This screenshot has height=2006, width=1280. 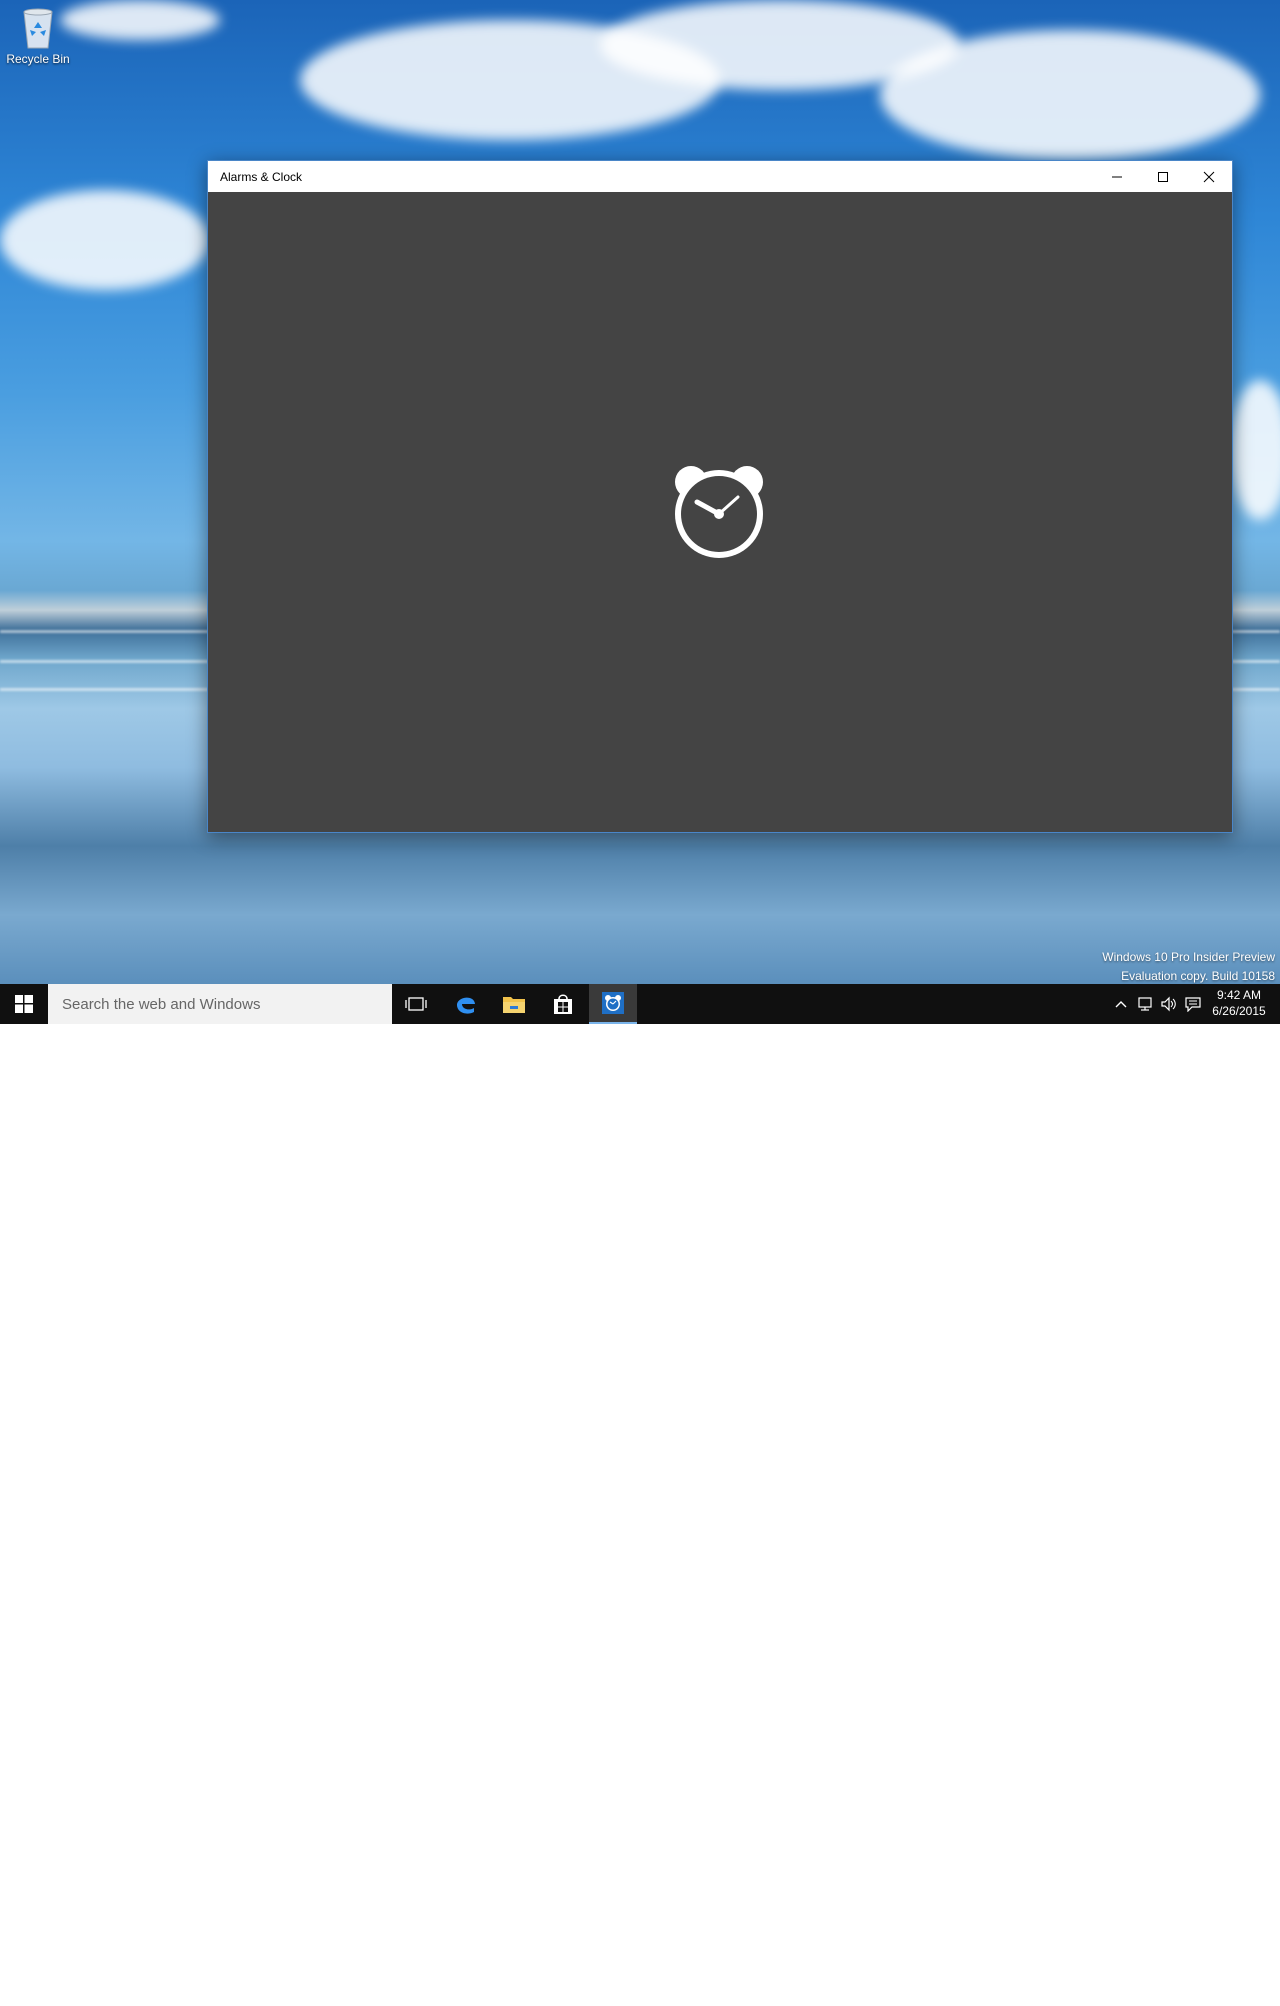 What do you see at coordinates (1239, 1011) in the screenshot?
I see `clock-date: 6/26/2015` at bounding box center [1239, 1011].